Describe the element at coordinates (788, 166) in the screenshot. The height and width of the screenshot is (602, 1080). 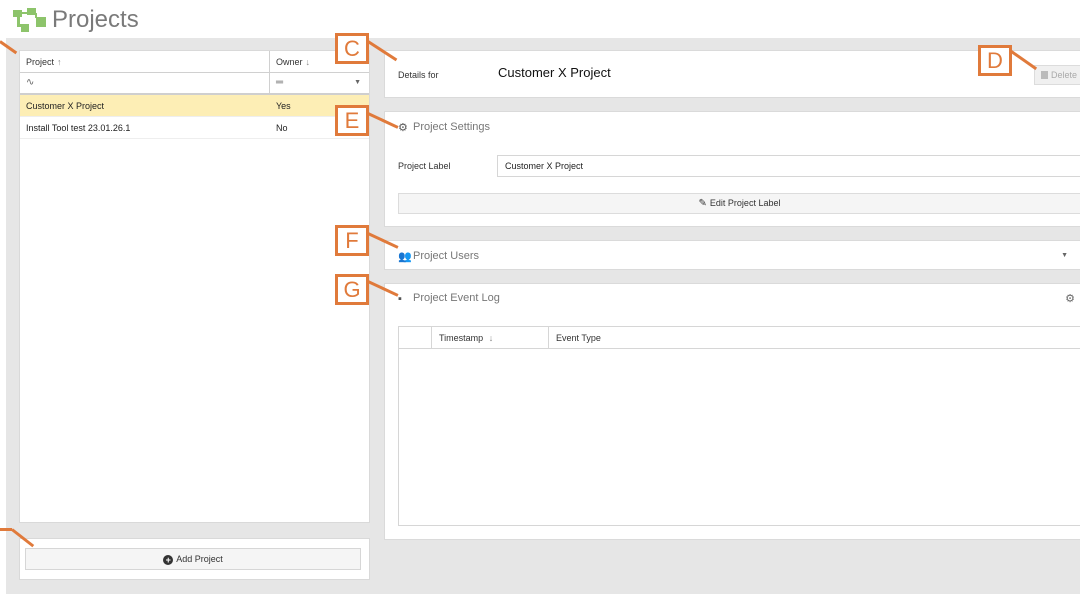
I see `project-label-field: Customer X Project` at that location.